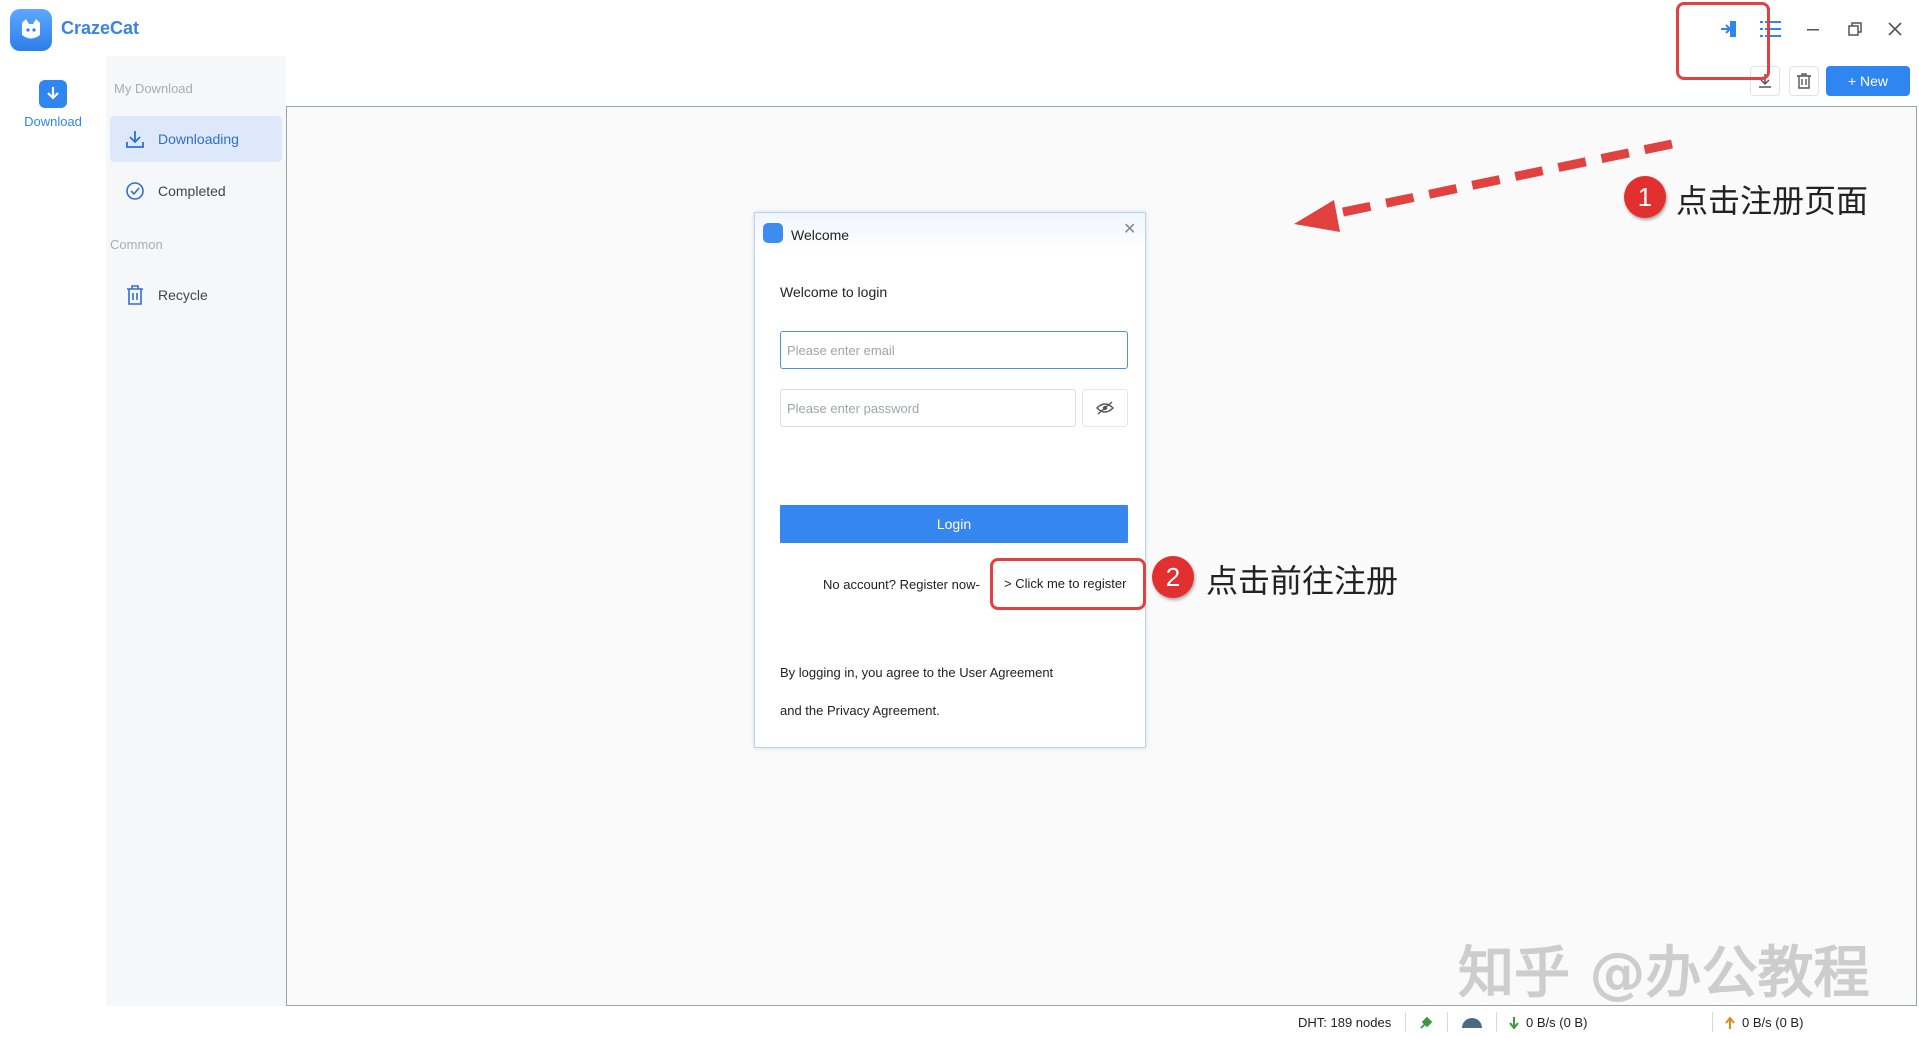 The height and width of the screenshot is (1038, 1919). Describe the element at coordinates (153, 88) in the screenshot. I see `section-my-download: My Download` at that location.